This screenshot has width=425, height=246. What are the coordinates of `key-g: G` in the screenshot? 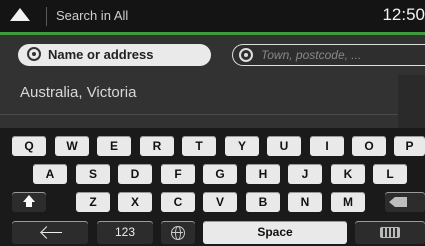 It's located at (220, 174).